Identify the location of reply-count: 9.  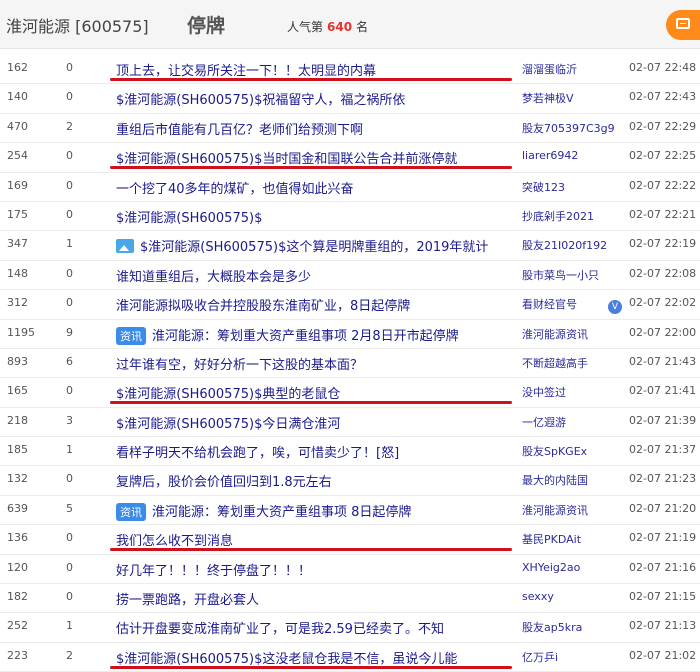
(69, 332).